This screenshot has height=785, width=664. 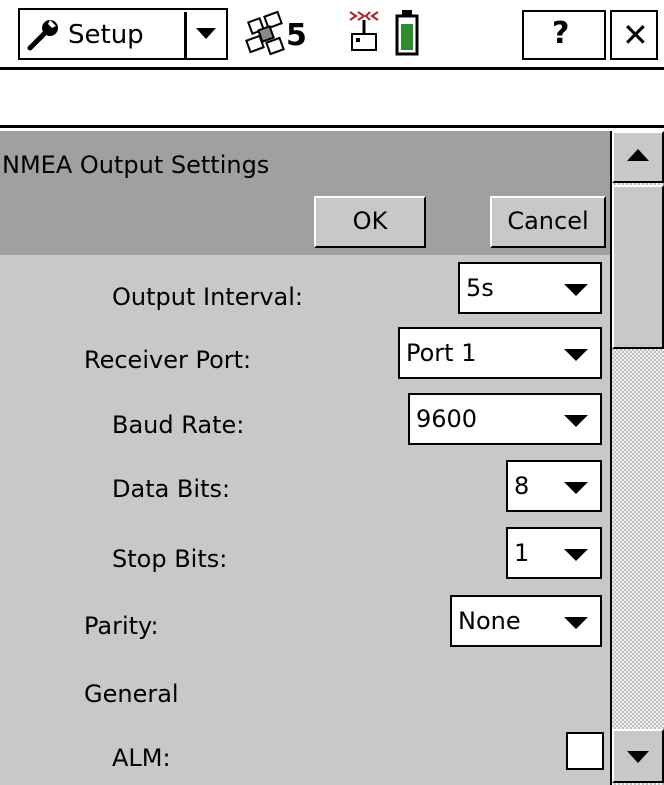 What do you see at coordinates (44, 34) in the screenshot?
I see `wrench-icon` at bounding box center [44, 34].